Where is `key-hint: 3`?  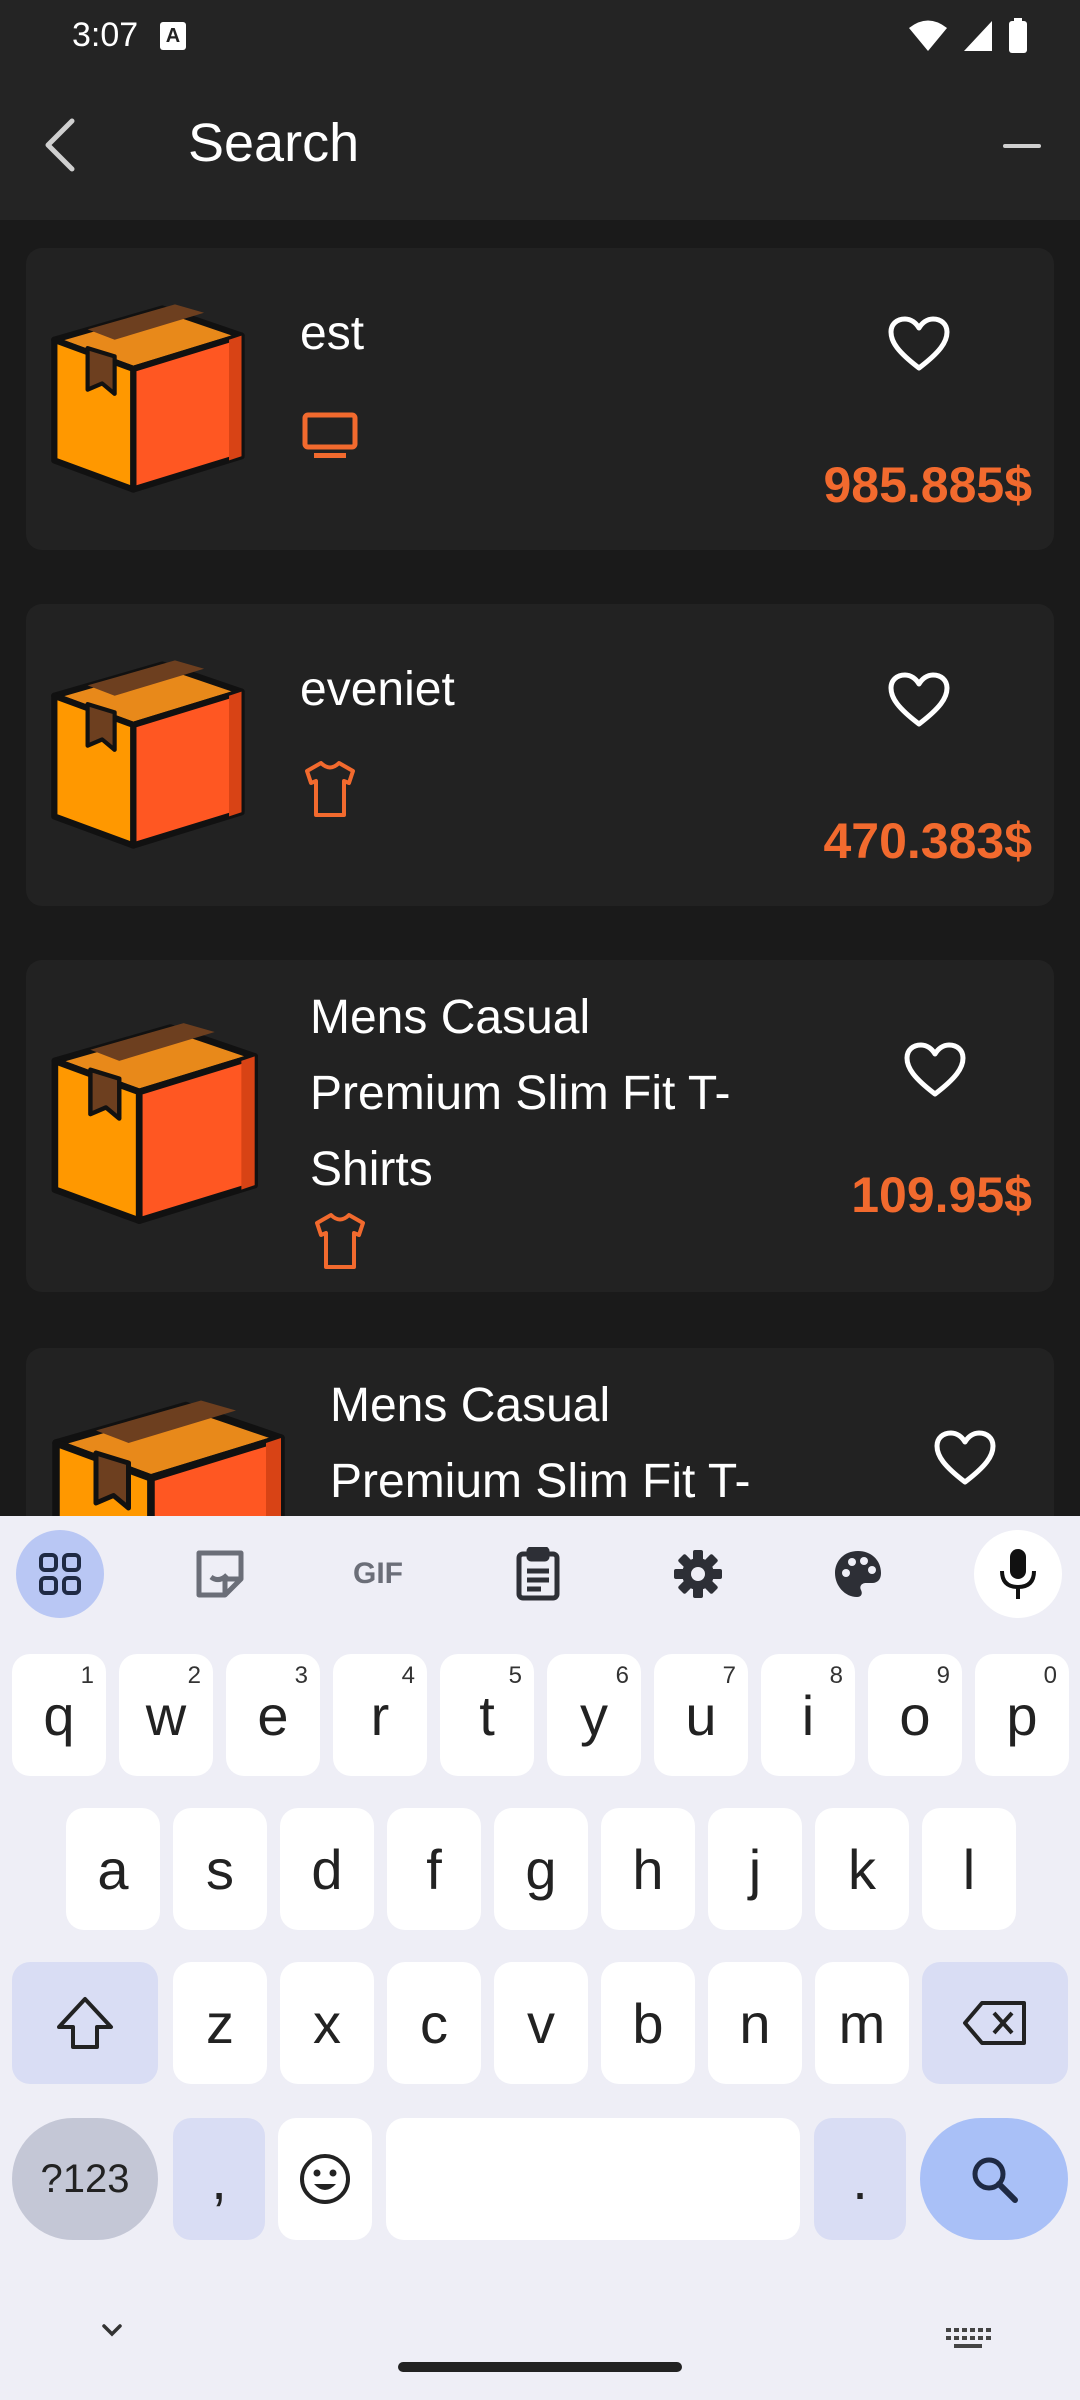
key-hint: 3 is located at coordinates (301, 1675).